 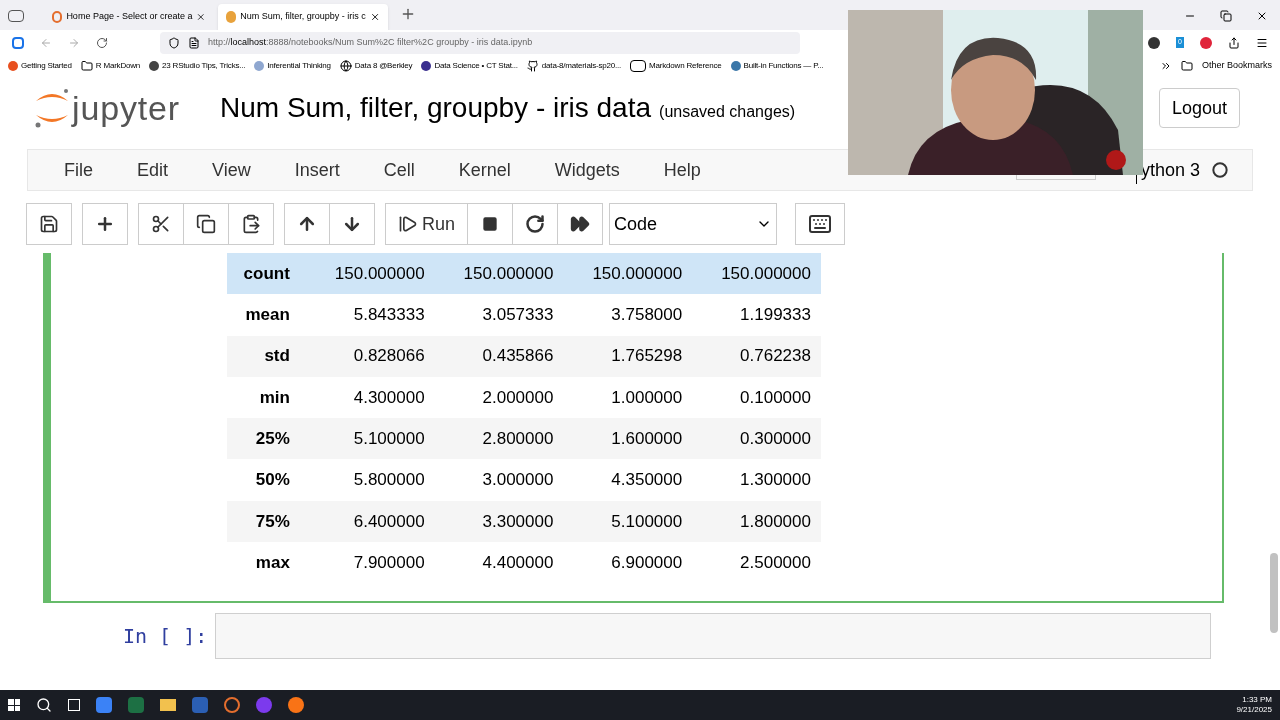 I want to click on paste-button, so click(x=251, y=224).